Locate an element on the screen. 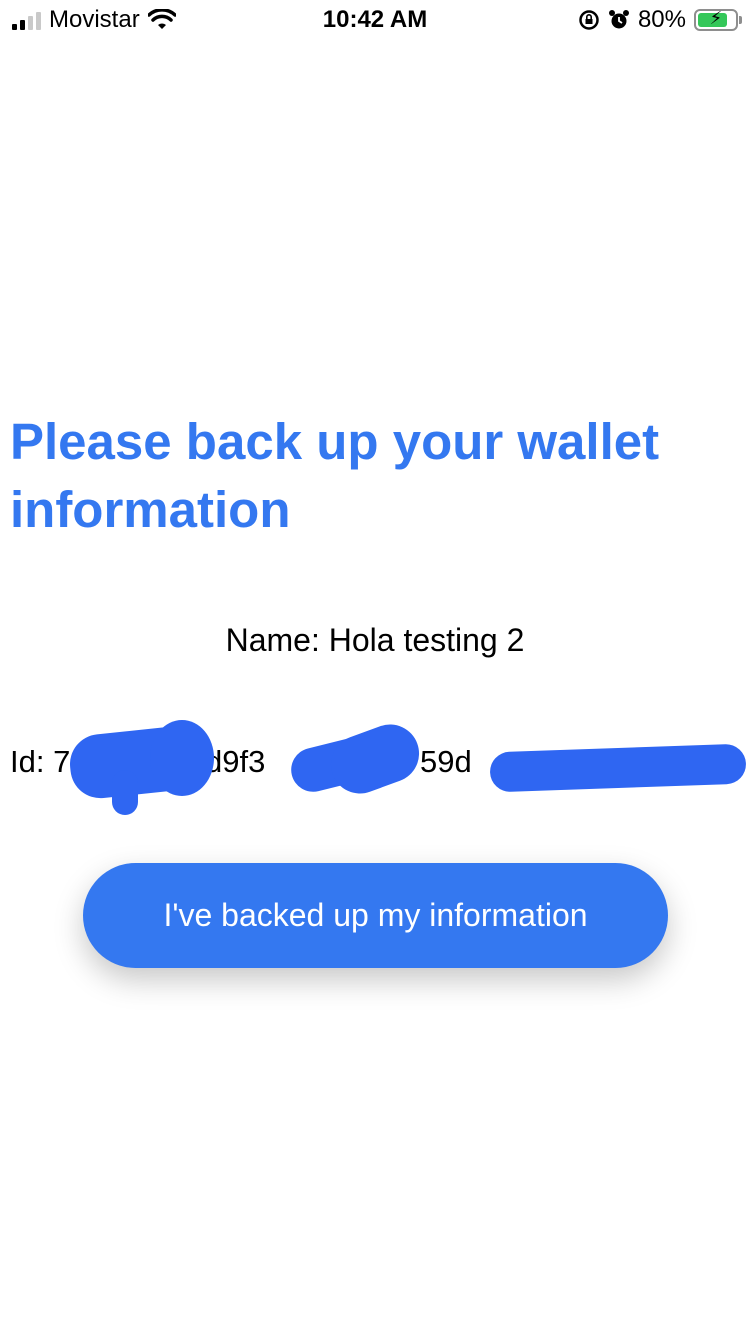  wallet-id-fragment-1: d9f3 is located at coordinates (235, 761).